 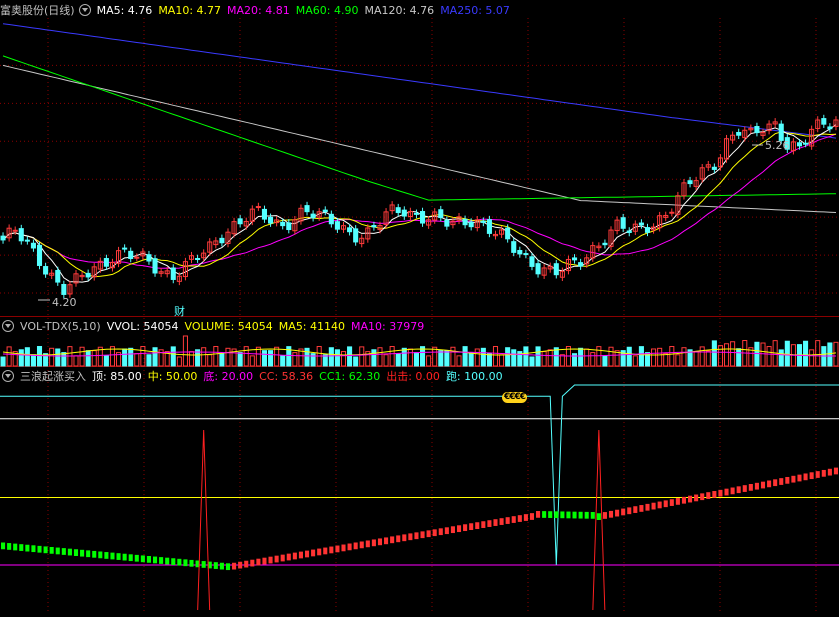 What do you see at coordinates (179, 311) in the screenshot?
I see `finance-marker: 财` at bounding box center [179, 311].